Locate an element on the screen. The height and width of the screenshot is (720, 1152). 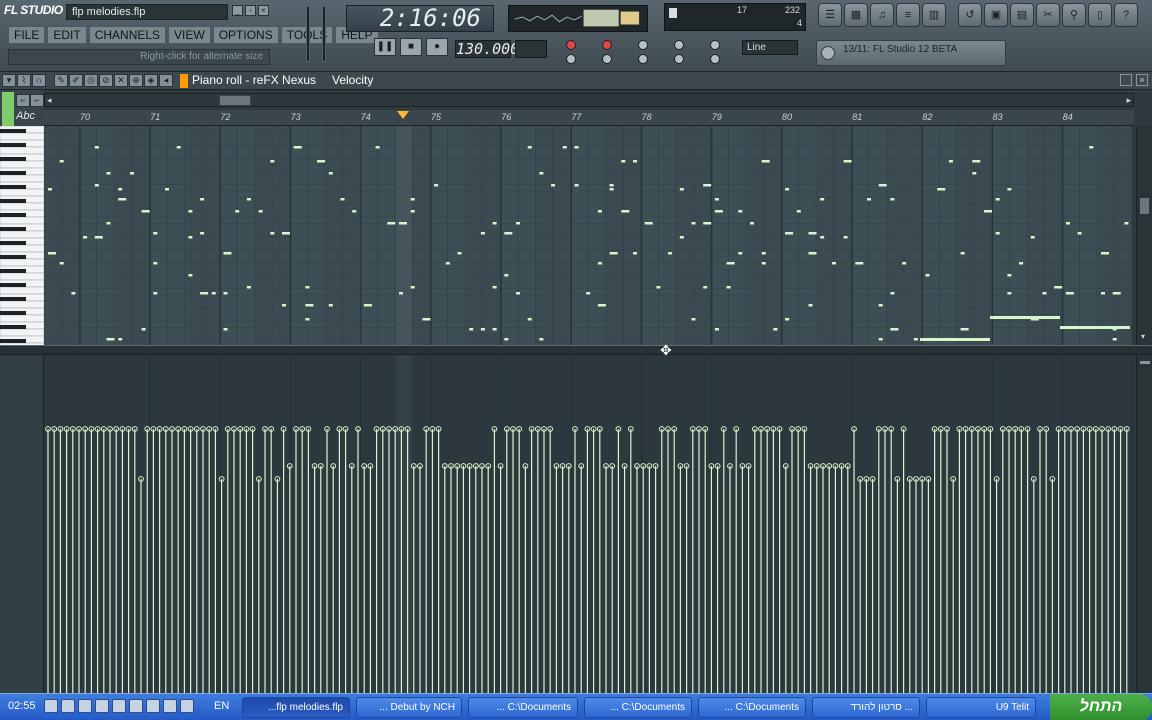
abc-label: Abc is located at coordinates (25, 116).